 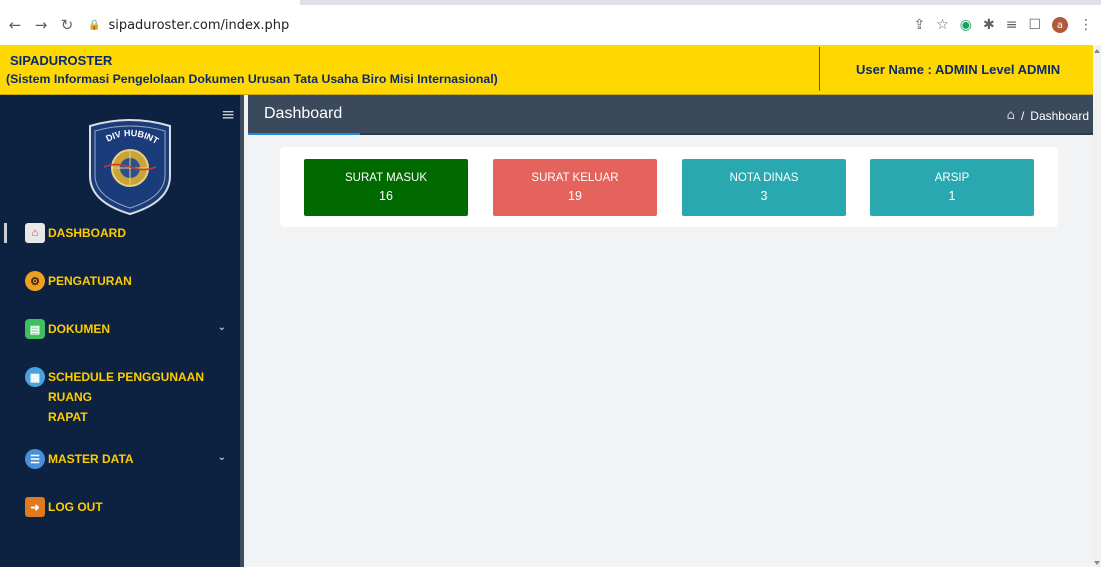 I want to click on tile-count: 19, so click(x=575, y=196).